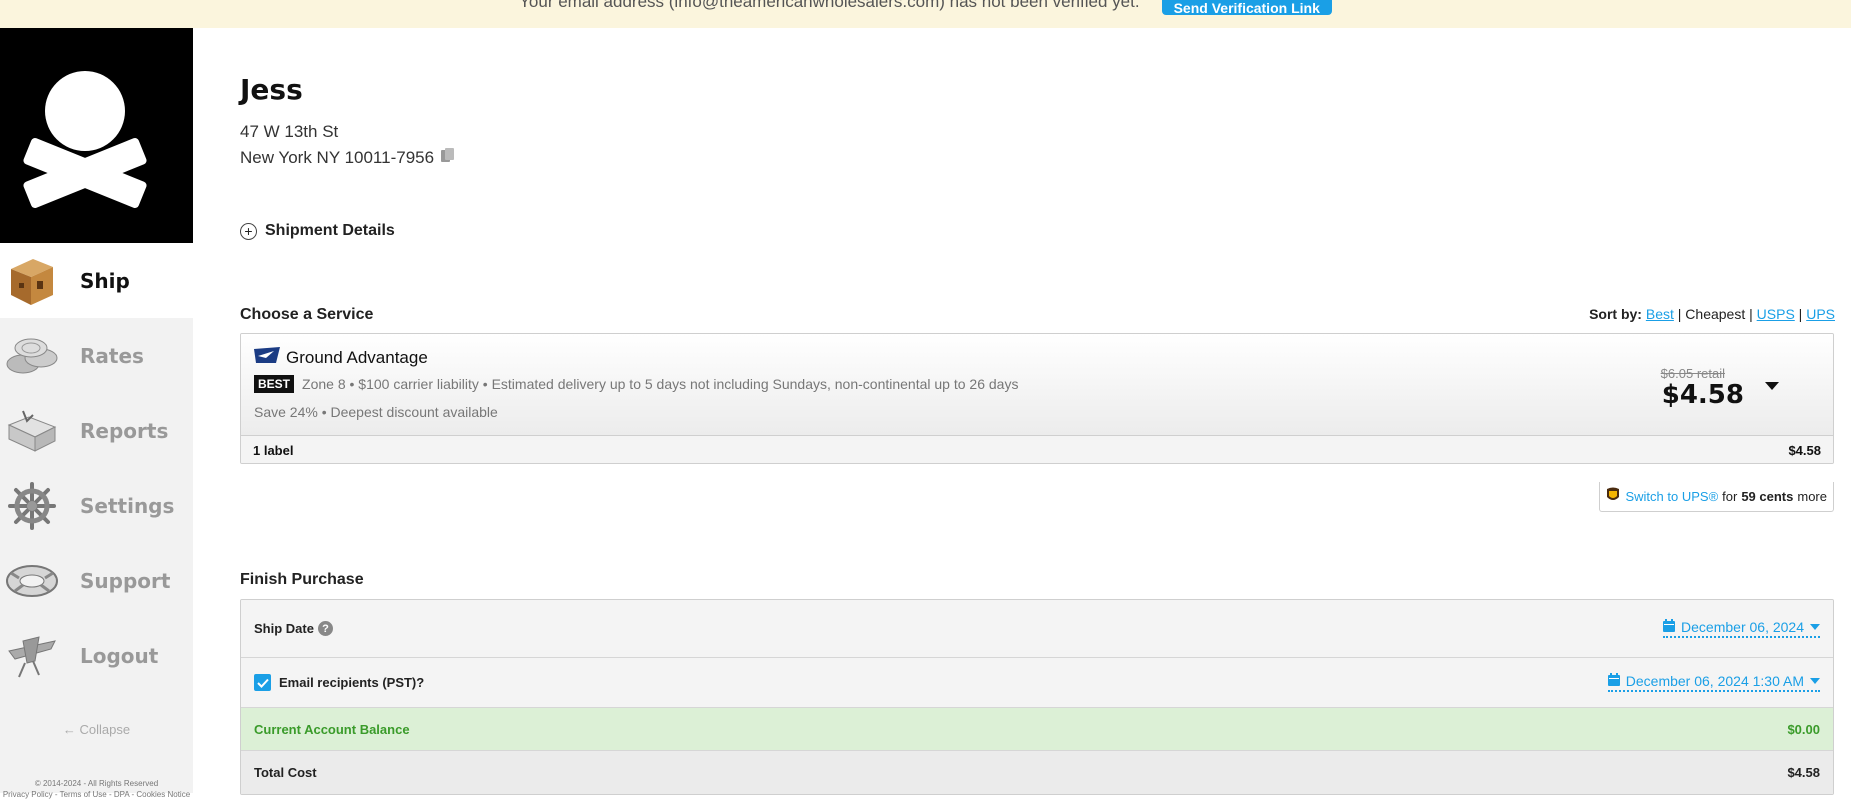  What do you see at coordinates (1660, 314) in the screenshot?
I see `sort-best-link: Best` at bounding box center [1660, 314].